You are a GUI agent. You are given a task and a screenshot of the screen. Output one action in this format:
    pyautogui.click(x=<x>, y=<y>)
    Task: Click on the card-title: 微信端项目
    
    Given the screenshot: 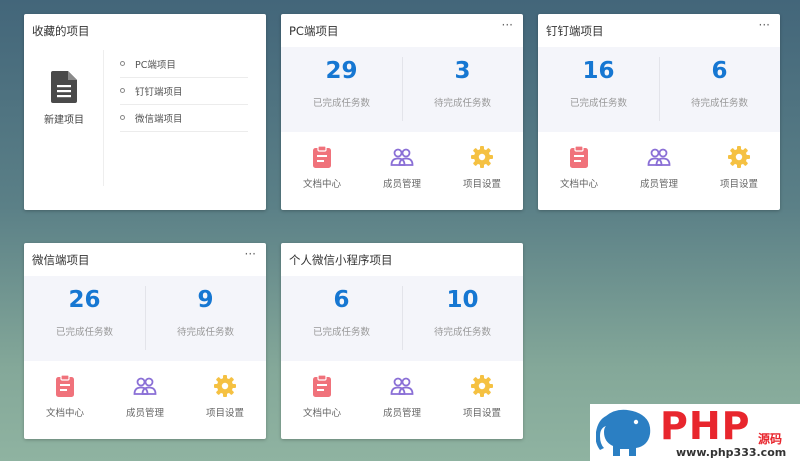 What is the action you would take?
    pyautogui.click(x=61, y=260)
    